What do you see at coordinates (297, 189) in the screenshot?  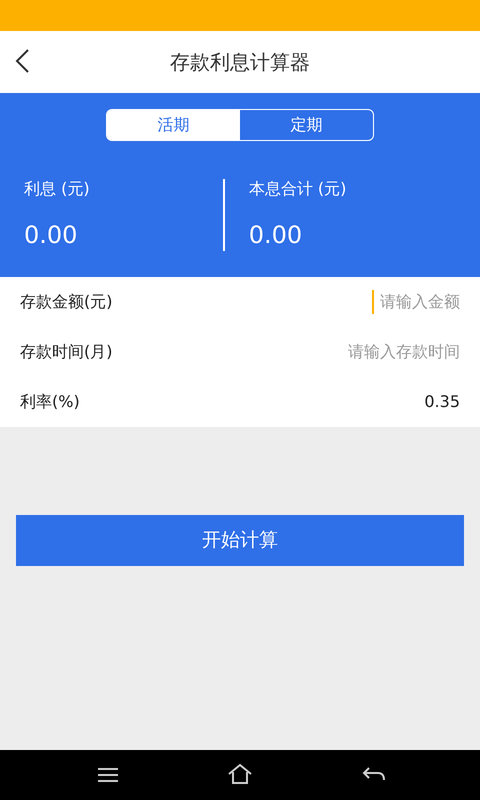 I see `result-label: 本息合计 (元)` at bounding box center [297, 189].